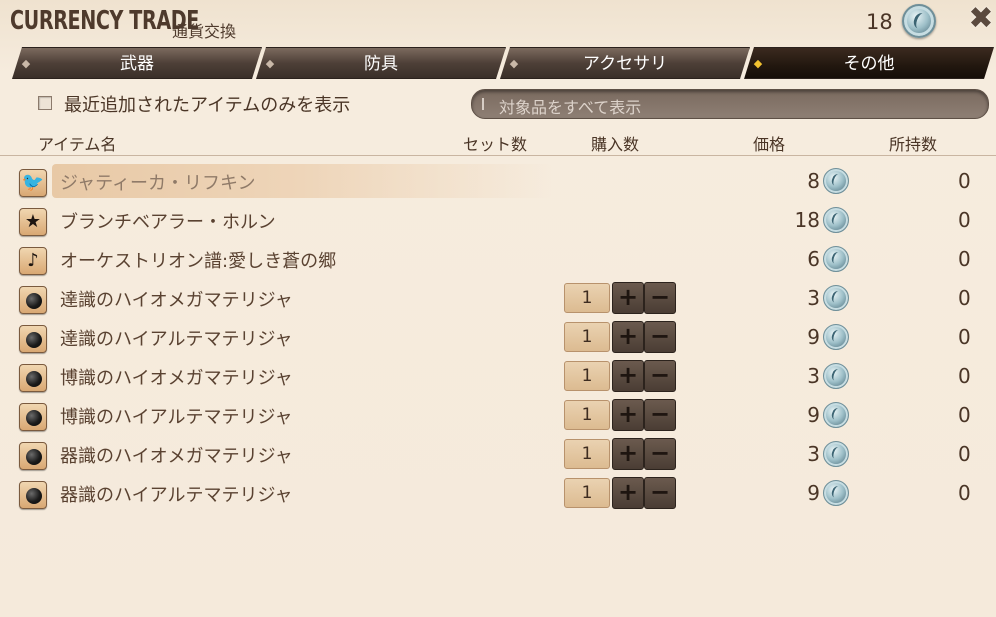  What do you see at coordinates (498, 493) in the screenshot?
I see `list-item: 器識のハイアルテマテリジャ 1 + − 9 0` at bounding box center [498, 493].